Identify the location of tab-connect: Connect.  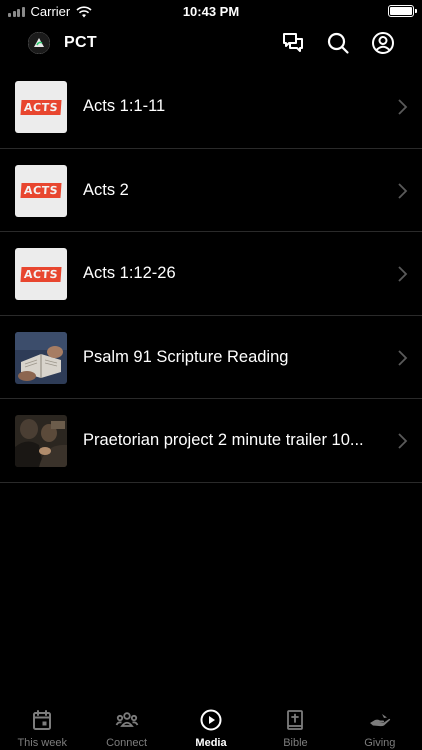
(126, 725).